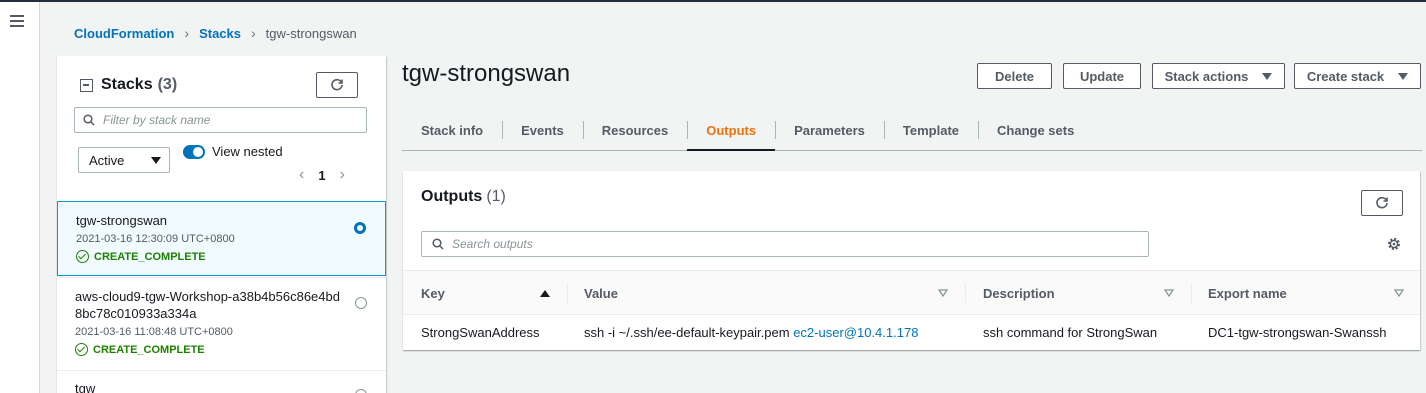 This screenshot has width=1426, height=393. What do you see at coordinates (433, 293) in the screenshot?
I see `column-header-key: Key` at bounding box center [433, 293].